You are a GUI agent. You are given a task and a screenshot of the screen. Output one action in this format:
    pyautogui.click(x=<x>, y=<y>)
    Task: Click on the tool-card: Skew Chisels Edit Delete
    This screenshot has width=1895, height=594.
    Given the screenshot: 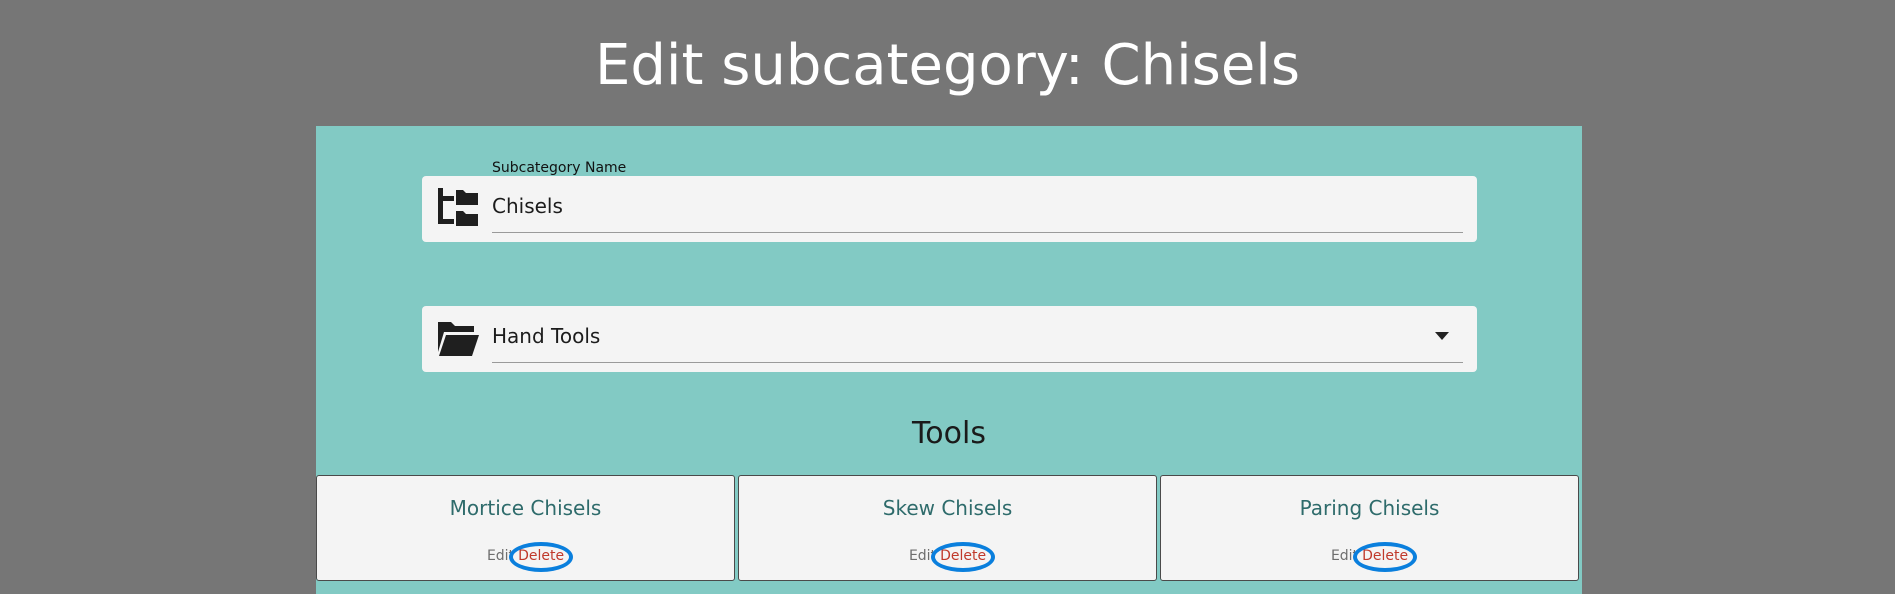 What is the action you would take?
    pyautogui.click(x=947, y=528)
    